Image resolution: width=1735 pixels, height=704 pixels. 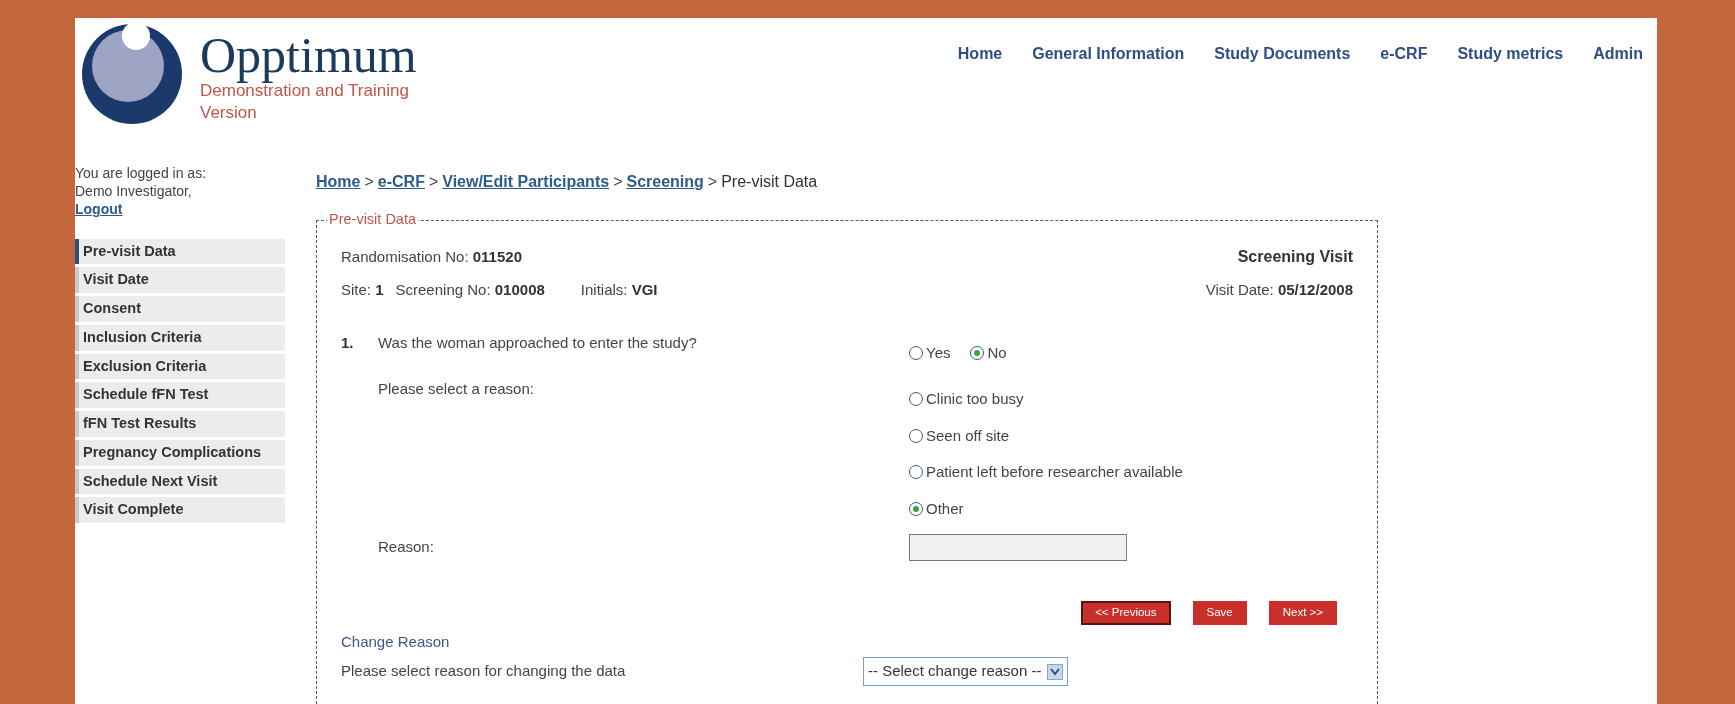 What do you see at coordinates (141, 173) in the screenshot?
I see `logged-in-label: You are logged in as:` at bounding box center [141, 173].